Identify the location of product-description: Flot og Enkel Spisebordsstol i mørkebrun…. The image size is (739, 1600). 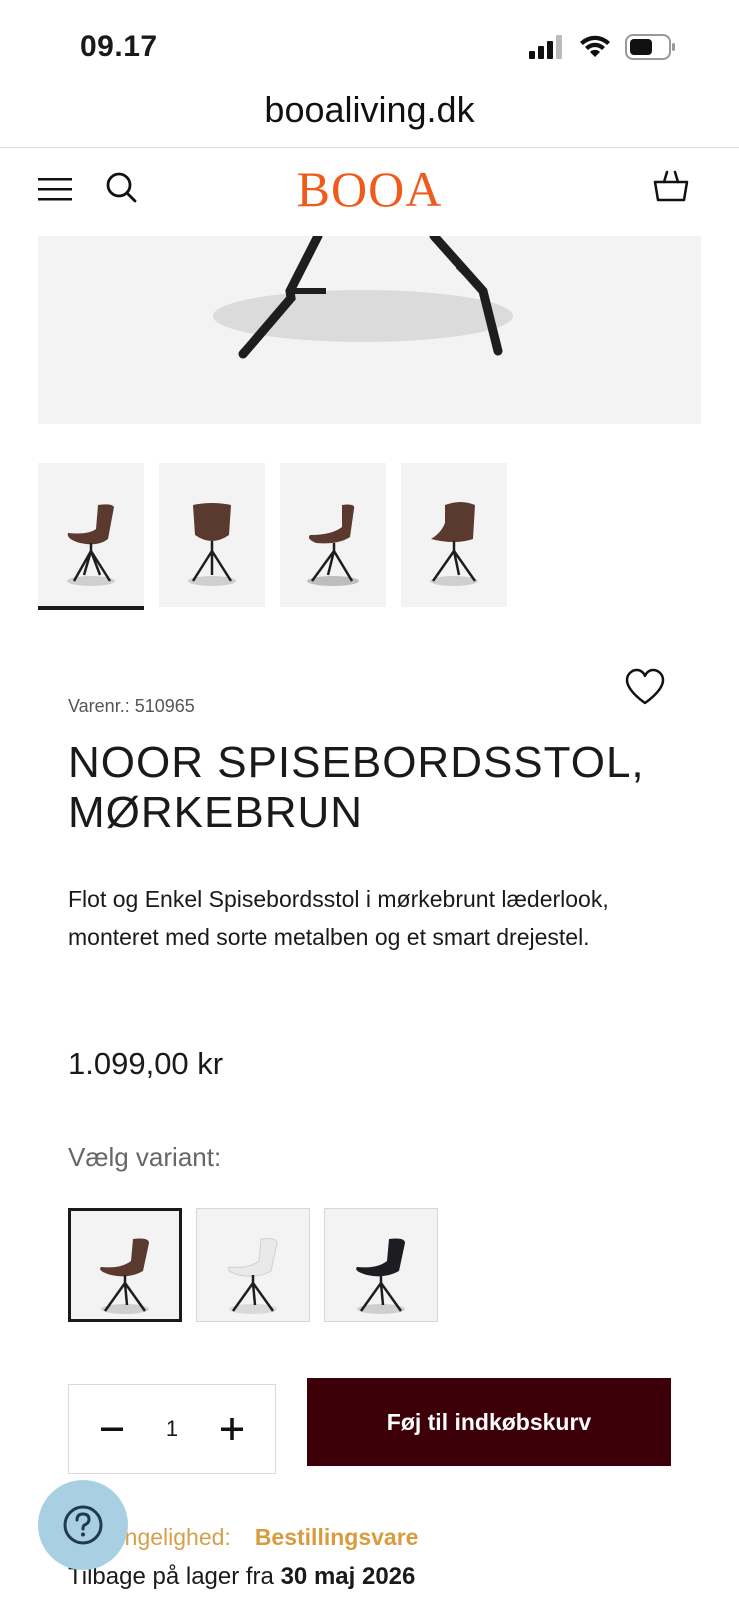
(338, 918).